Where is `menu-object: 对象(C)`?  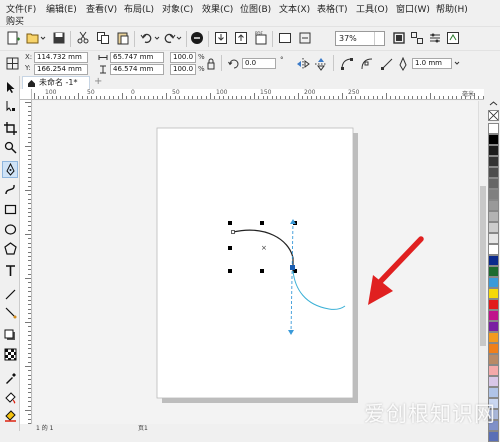
menu-object: 对象(C) is located at coordinates (177, 8).